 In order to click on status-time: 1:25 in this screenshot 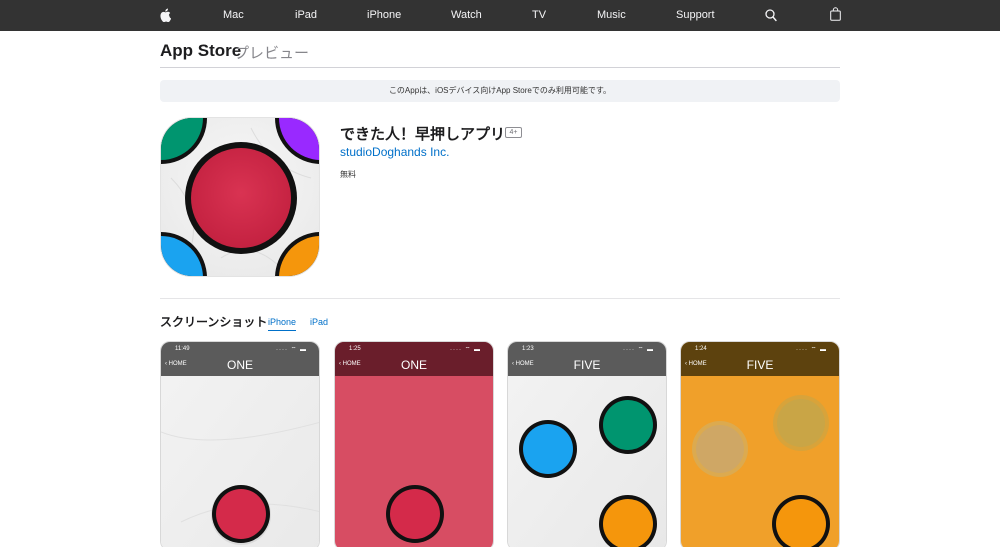, I will do `click(355, 349)`.